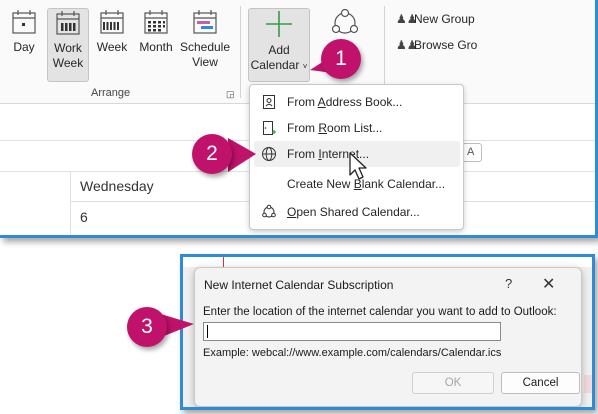 The width and height of the screenshot is (598, 414). I want to click on text-caret, so click(207, 331).